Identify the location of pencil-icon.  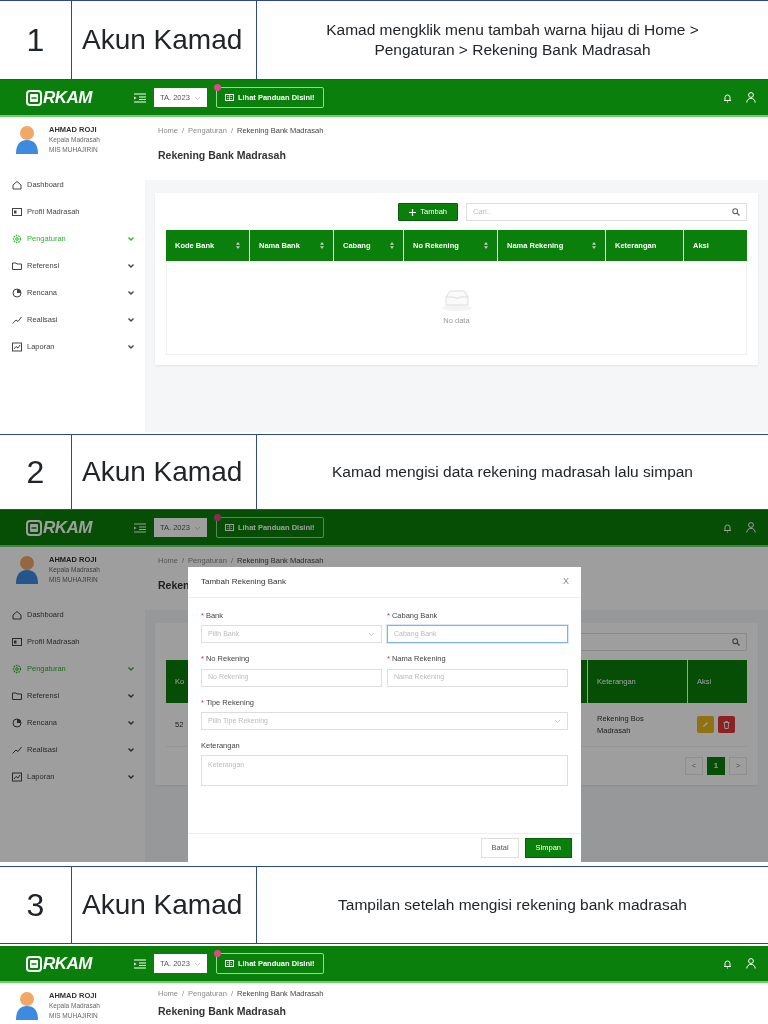
(705, 724).